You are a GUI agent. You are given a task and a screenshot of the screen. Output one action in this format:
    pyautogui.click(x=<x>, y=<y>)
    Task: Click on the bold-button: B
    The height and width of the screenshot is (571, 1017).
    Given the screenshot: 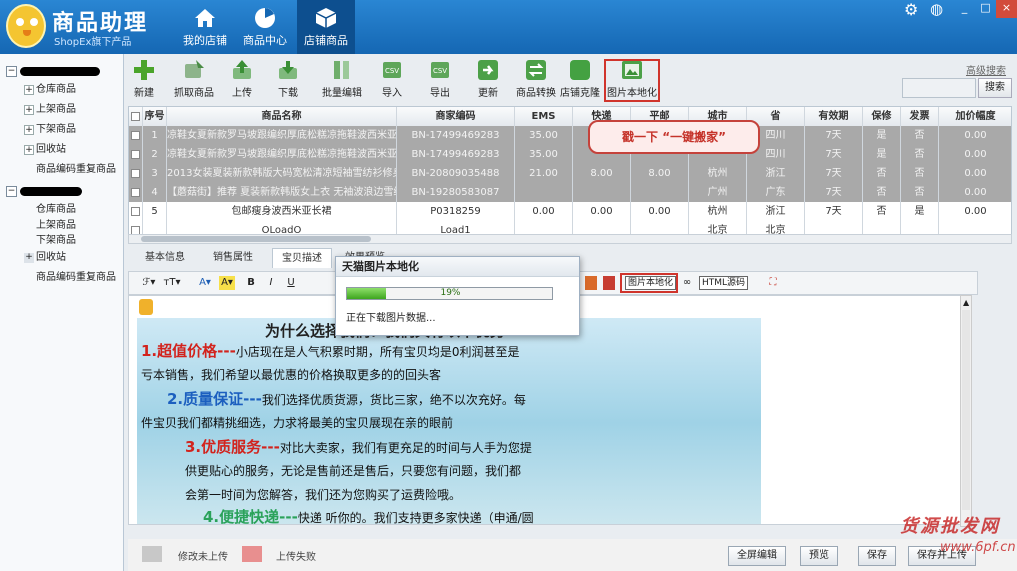 What is the action you would take?
    pyautogui.click(x=251, y=283)
    